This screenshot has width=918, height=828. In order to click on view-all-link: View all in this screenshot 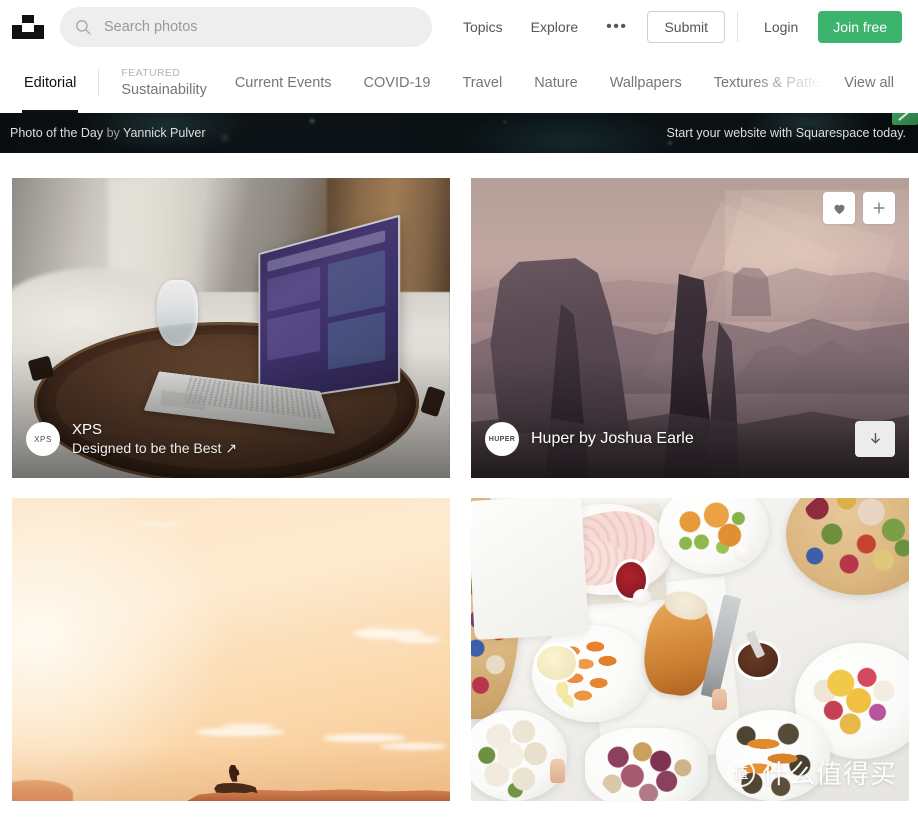, I will do `click(865, 83)`.